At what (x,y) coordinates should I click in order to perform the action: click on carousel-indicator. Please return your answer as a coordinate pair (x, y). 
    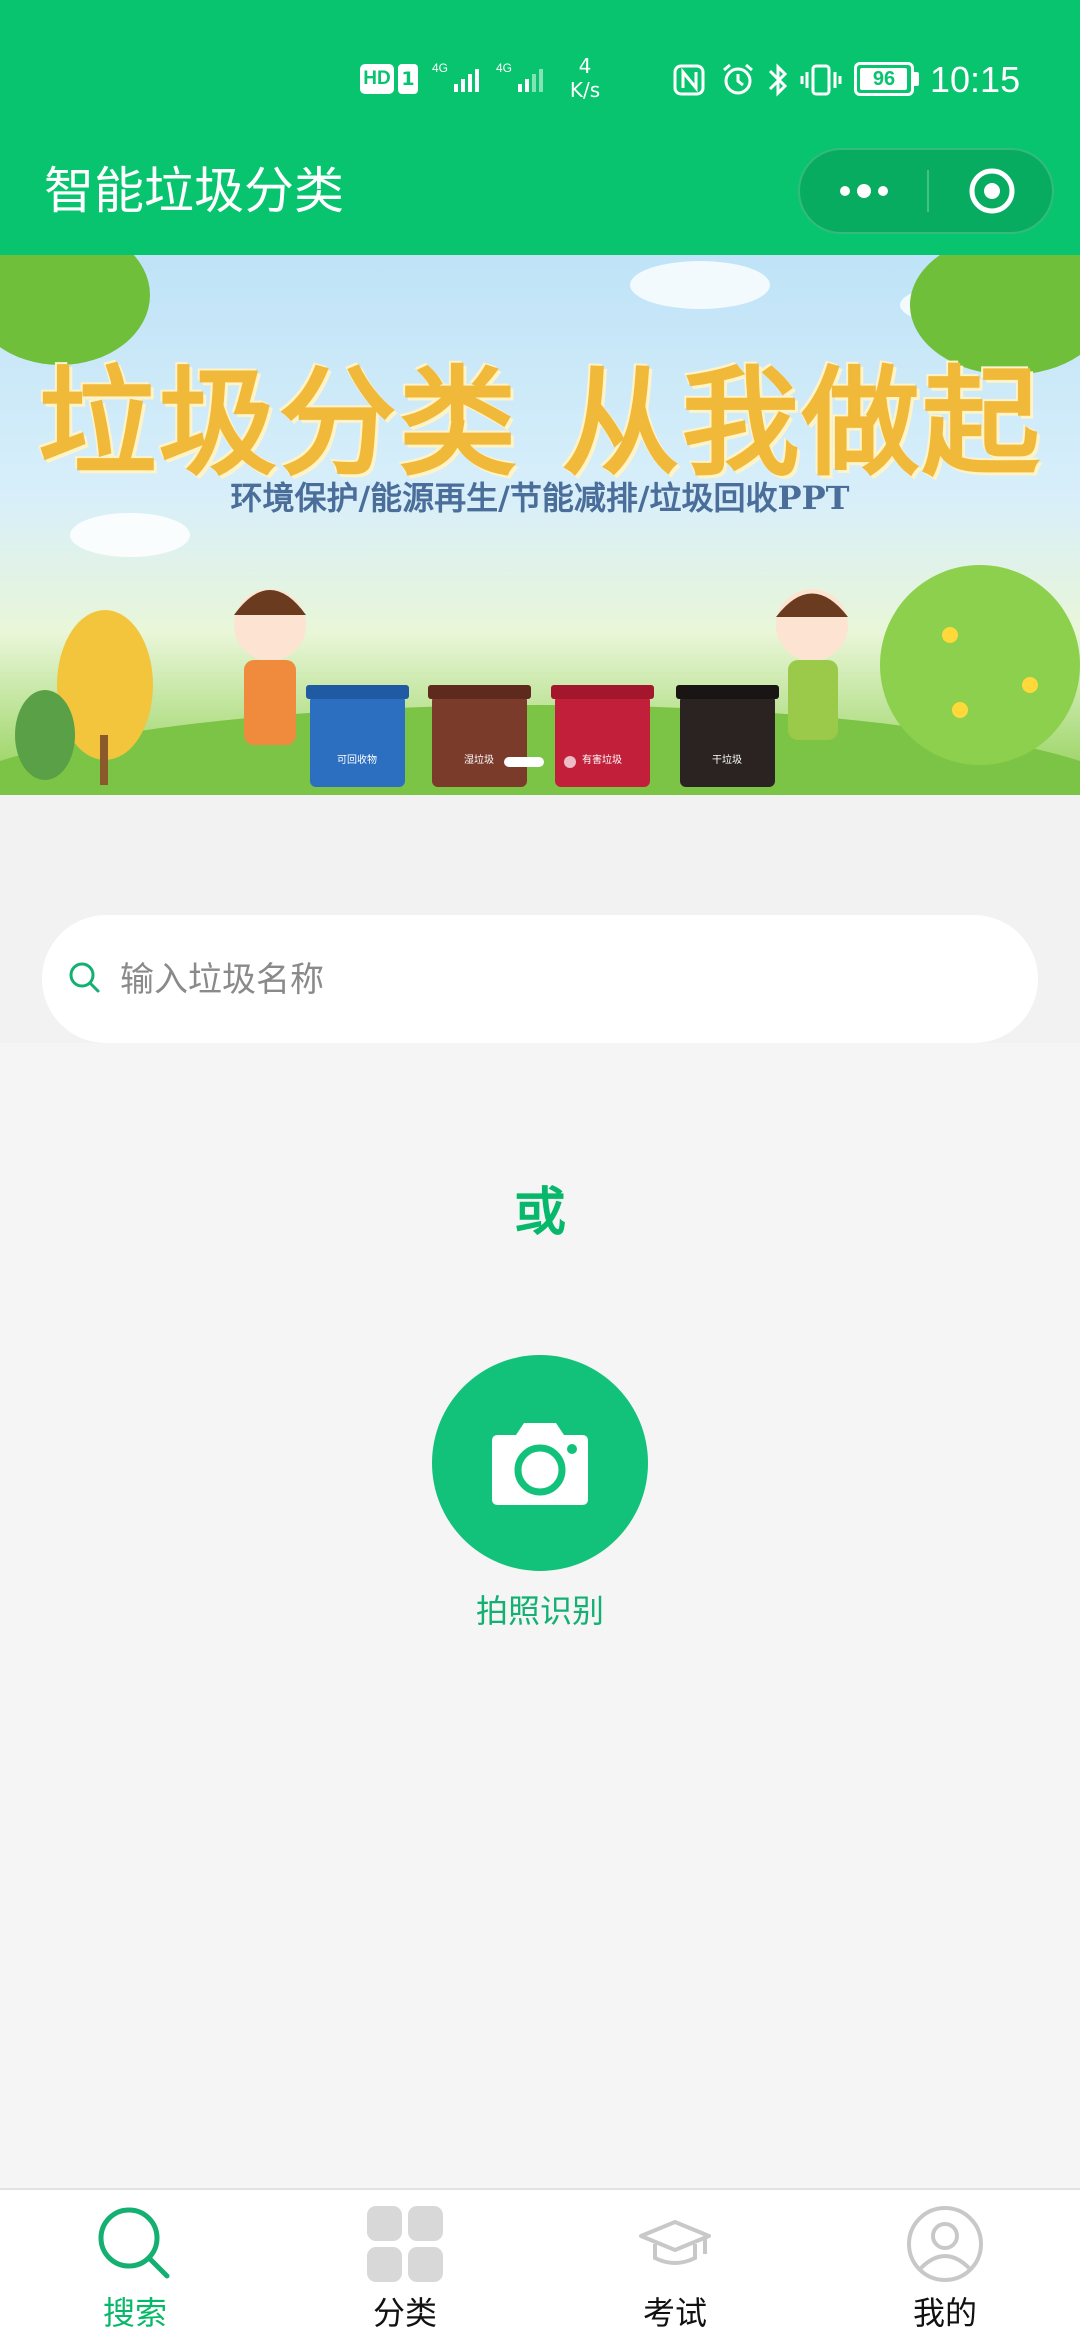
    Looking at the image, I should click on (549, 761).